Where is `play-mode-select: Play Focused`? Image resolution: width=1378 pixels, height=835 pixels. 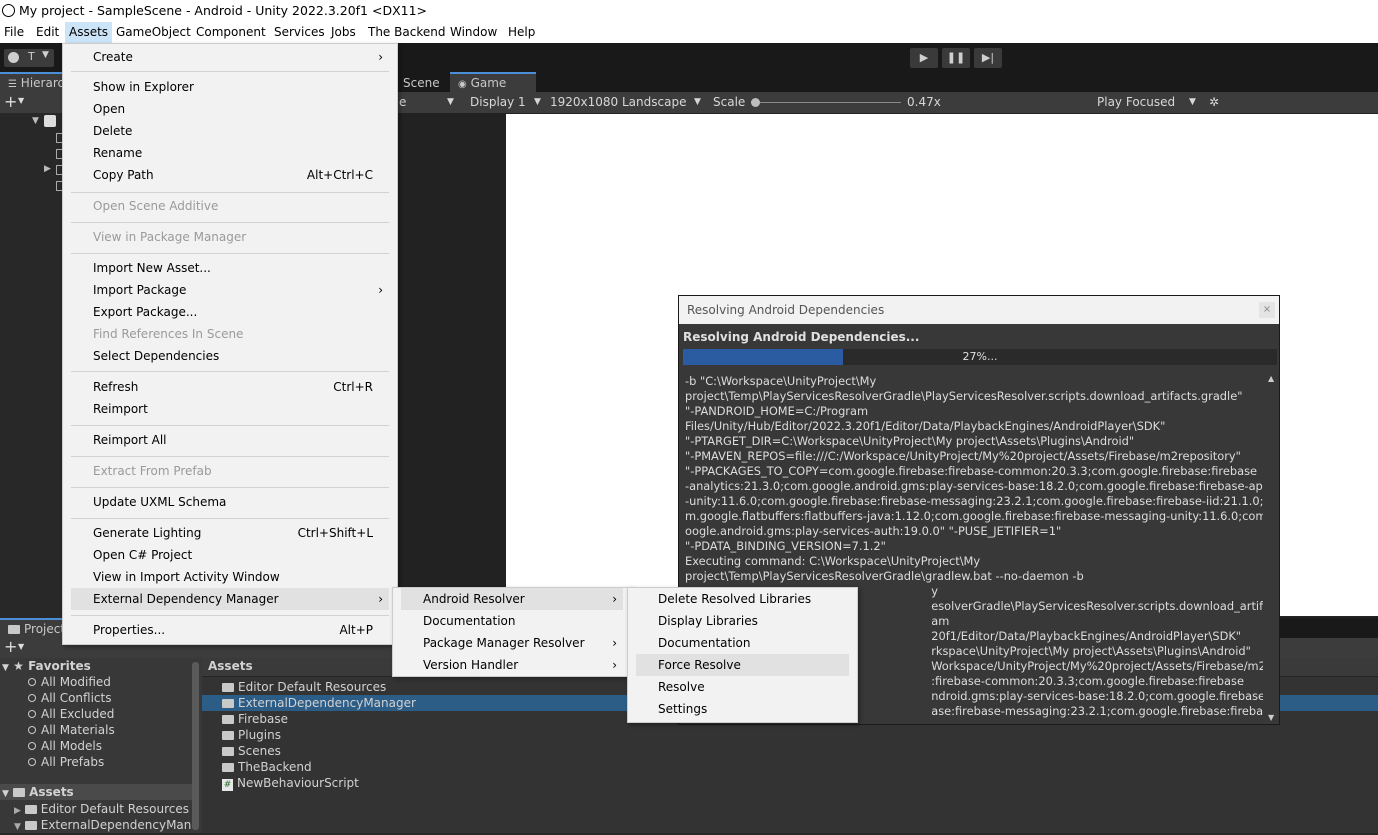
play-mode-select: Play Focused is located at coordinates (1136, 102).